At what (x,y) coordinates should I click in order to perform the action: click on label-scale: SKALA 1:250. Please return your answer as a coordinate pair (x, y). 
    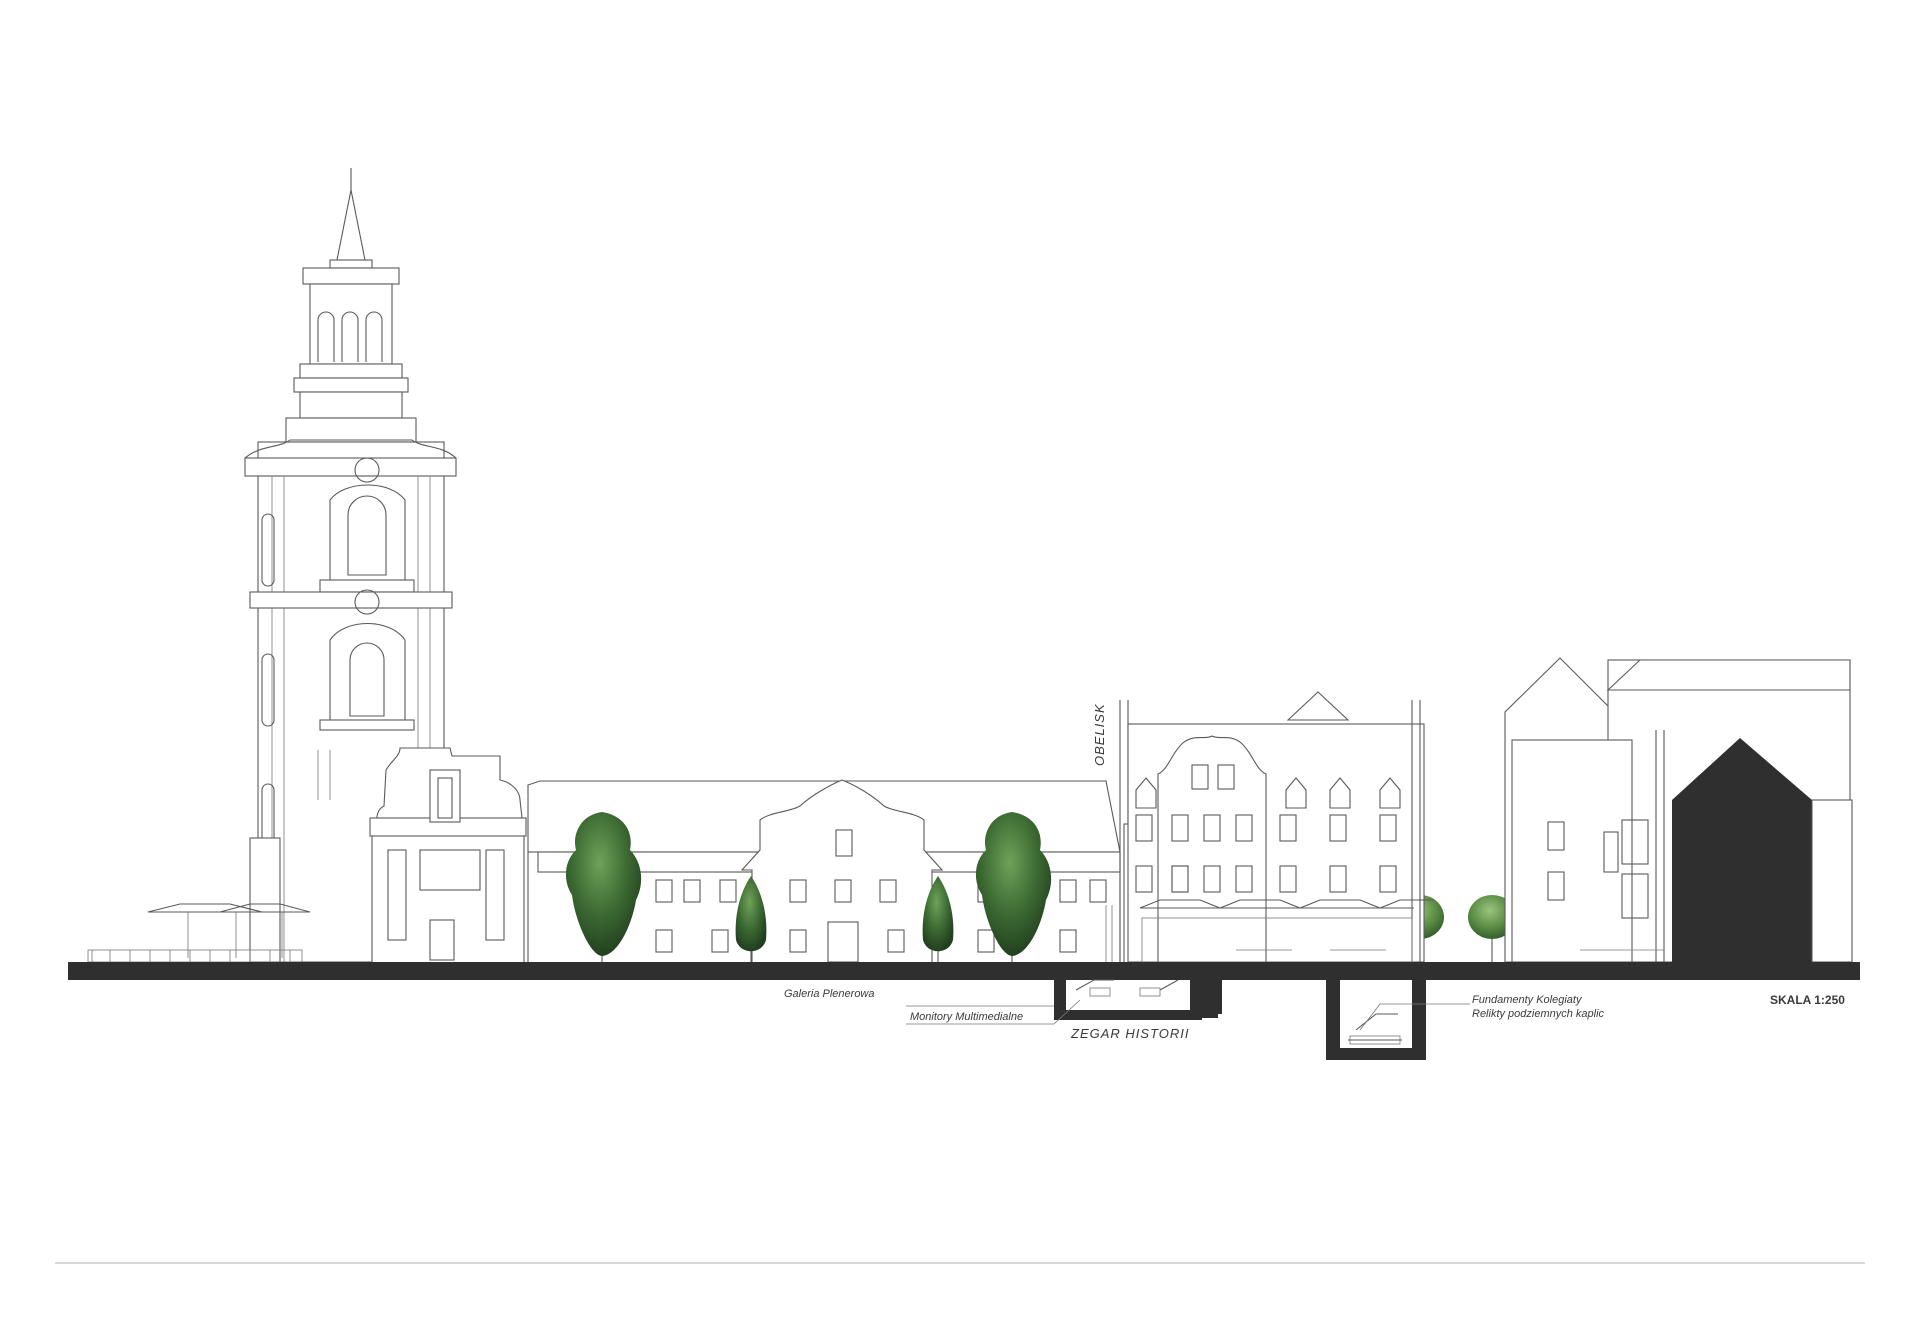
    Looking at the image, I should click on (1807, 1000).